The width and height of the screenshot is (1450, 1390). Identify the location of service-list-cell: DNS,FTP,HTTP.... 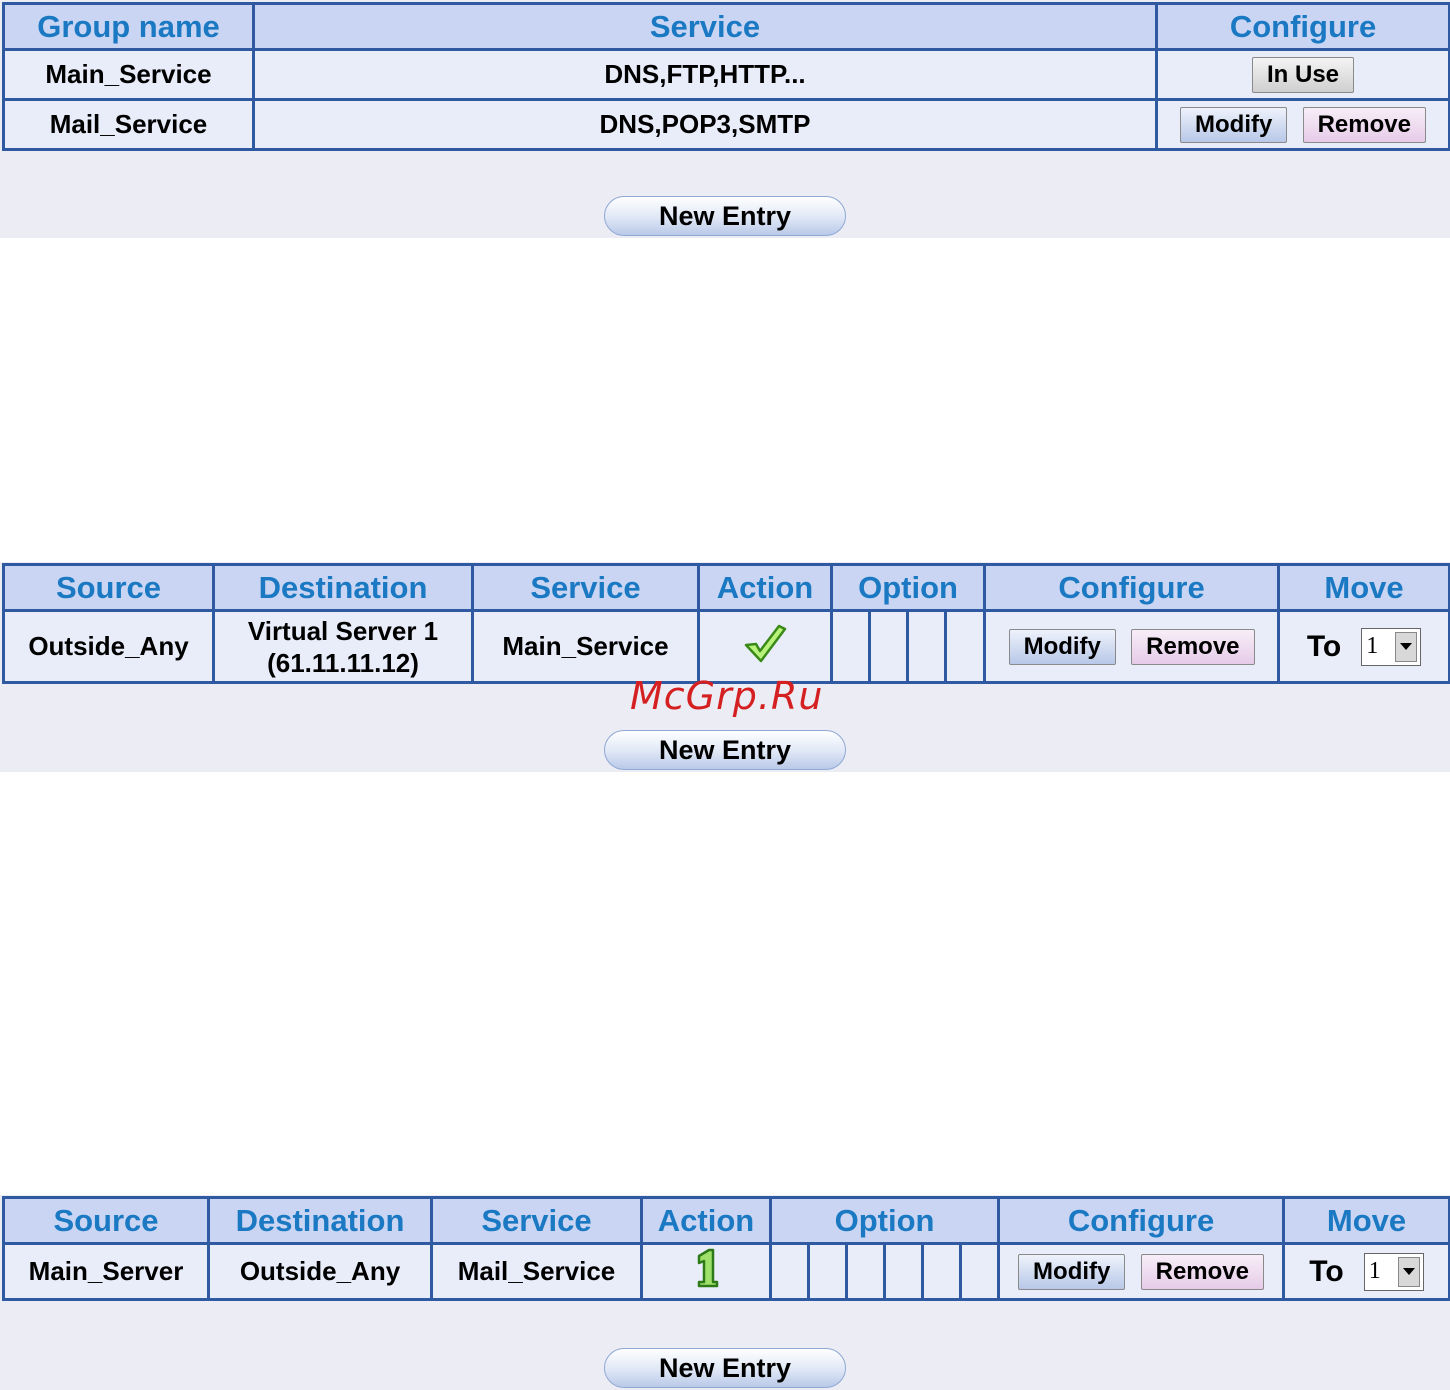
(705, 74).